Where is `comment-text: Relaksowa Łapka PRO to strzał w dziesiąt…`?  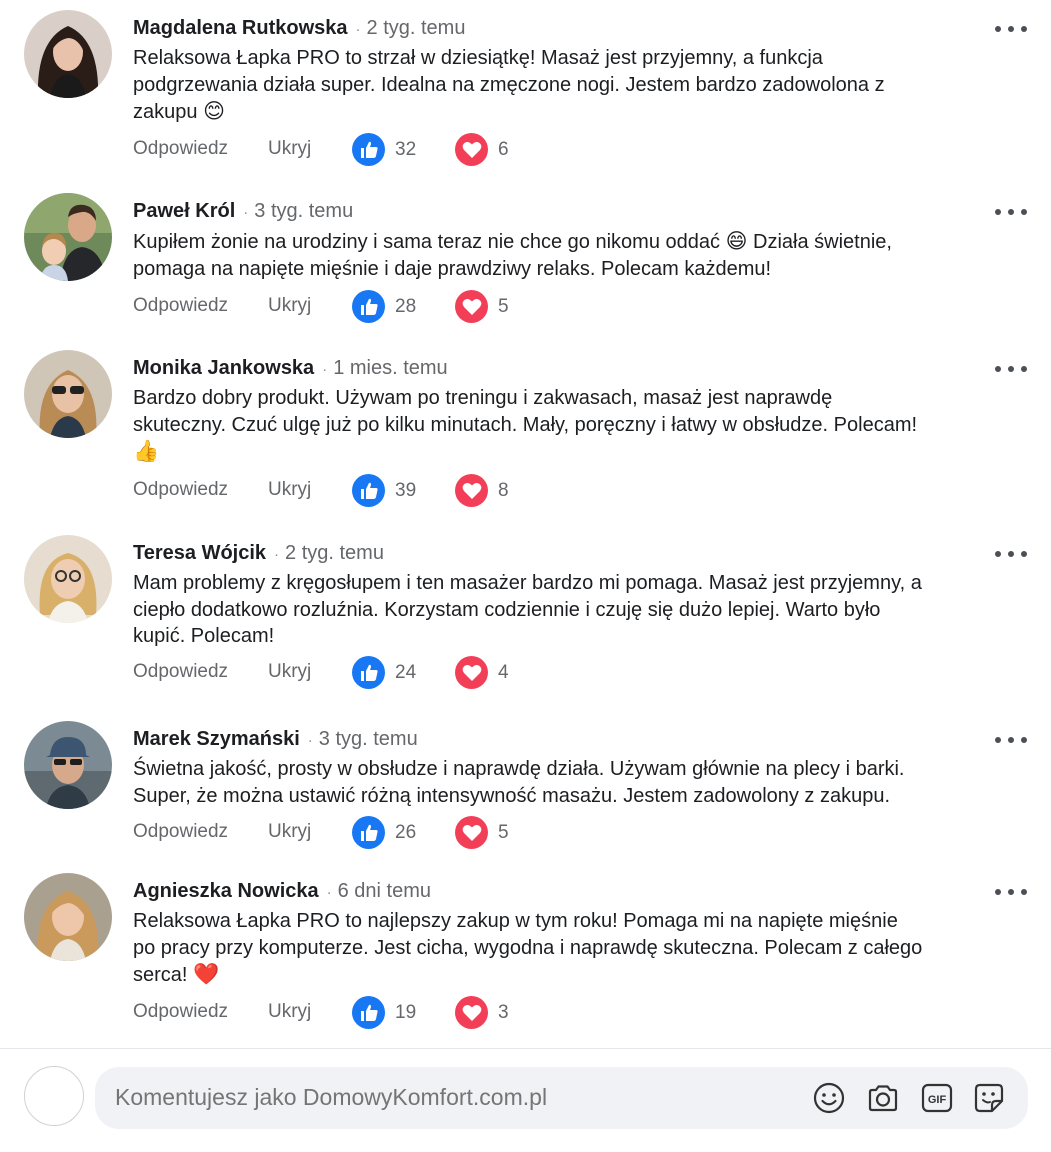 comment-text: Relaksowa Łapka PRO to strzał w dziesiąt… is located at coordinates (528, 85).